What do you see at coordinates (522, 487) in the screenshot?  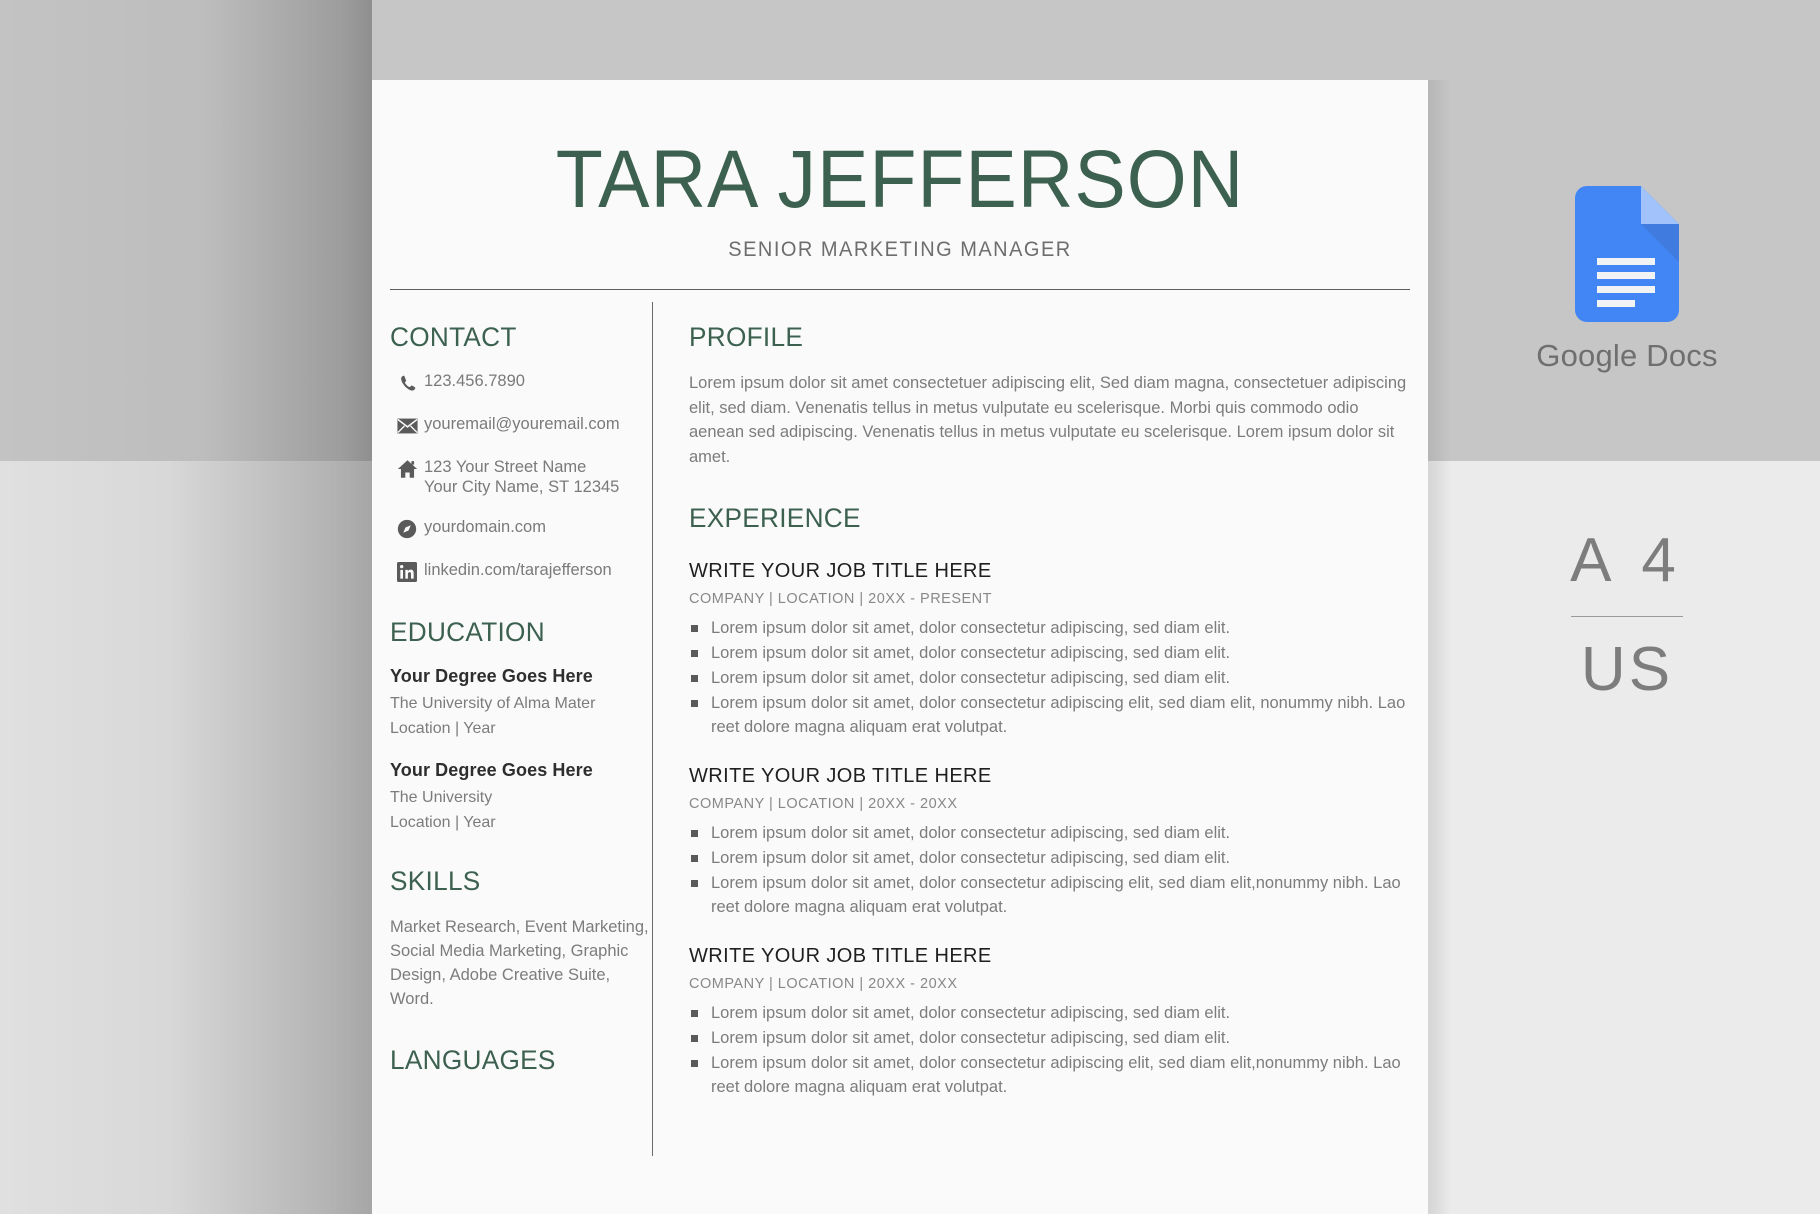 I see `address-line-2: Your City Name, ST 12345` at bounding box center [522, 487].